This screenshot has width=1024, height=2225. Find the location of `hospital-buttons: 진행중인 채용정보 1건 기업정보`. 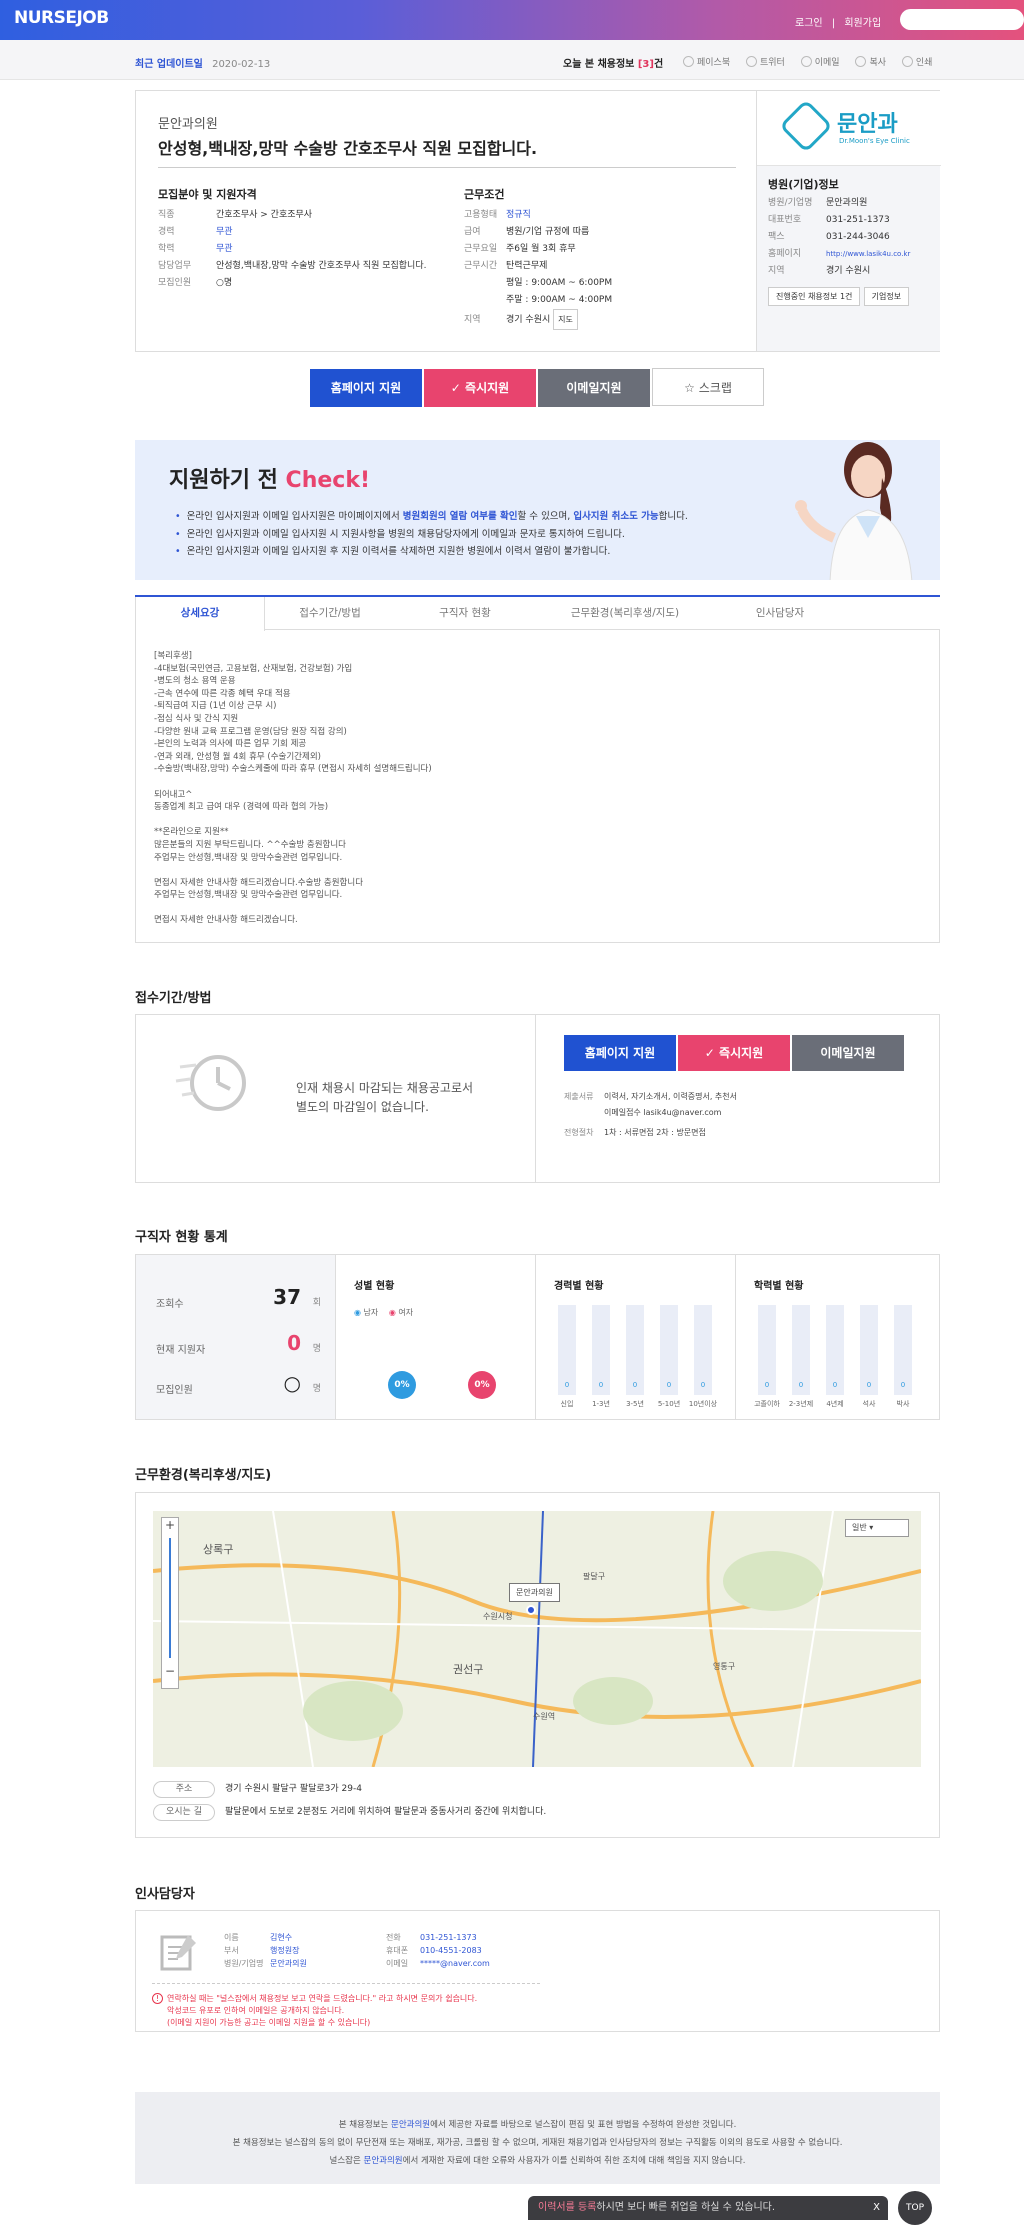

hospital-buttons: 진행중인 채용정보 1건 기업정보 is located at coordinates (839, 296).